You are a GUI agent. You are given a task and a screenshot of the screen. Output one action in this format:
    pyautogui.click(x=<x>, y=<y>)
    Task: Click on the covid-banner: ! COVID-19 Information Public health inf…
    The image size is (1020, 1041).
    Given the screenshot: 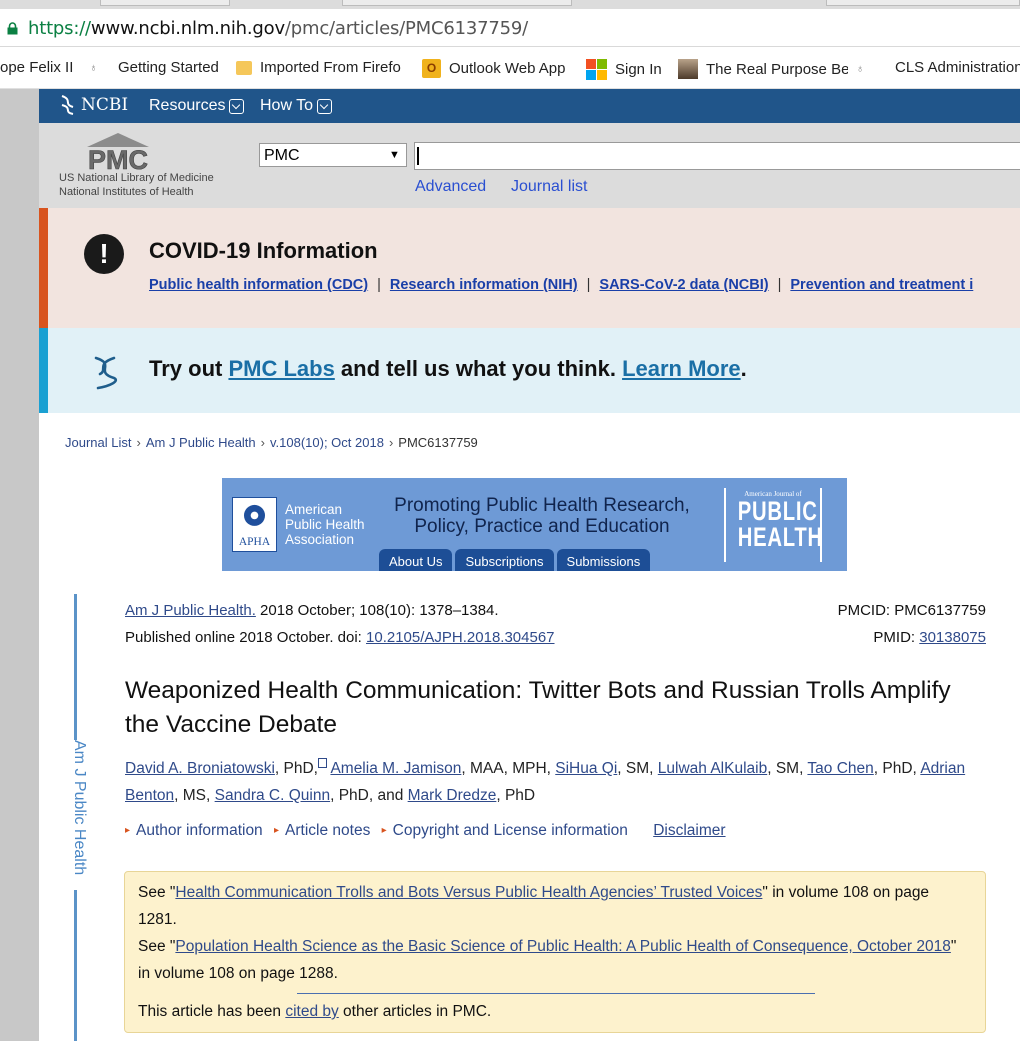 What is the action you would take?
    pyautogui.click(x=529, y=268)
    